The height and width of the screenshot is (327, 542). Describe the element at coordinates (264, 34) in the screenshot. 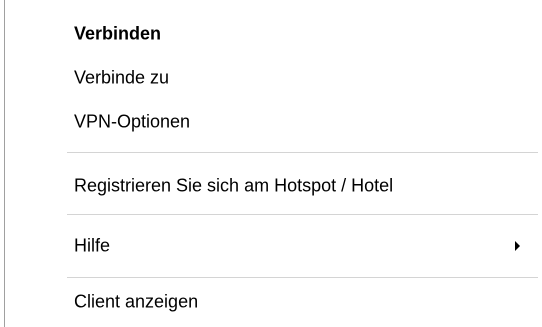

I see `menu-item-verbinden: Verbinden` at that location.